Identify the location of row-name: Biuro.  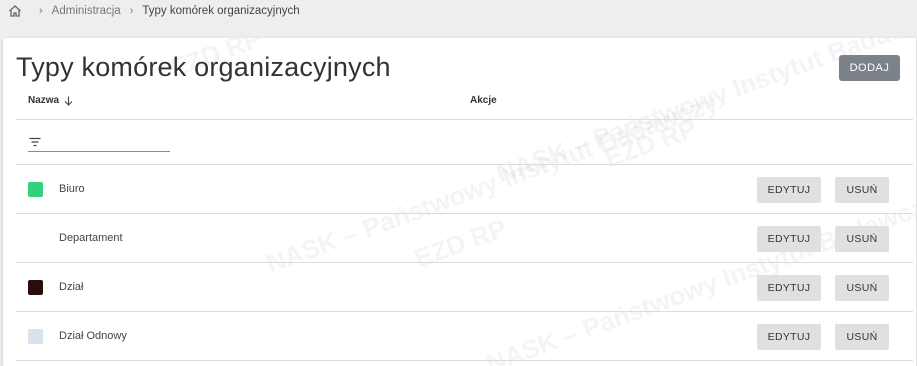
(72, 189).